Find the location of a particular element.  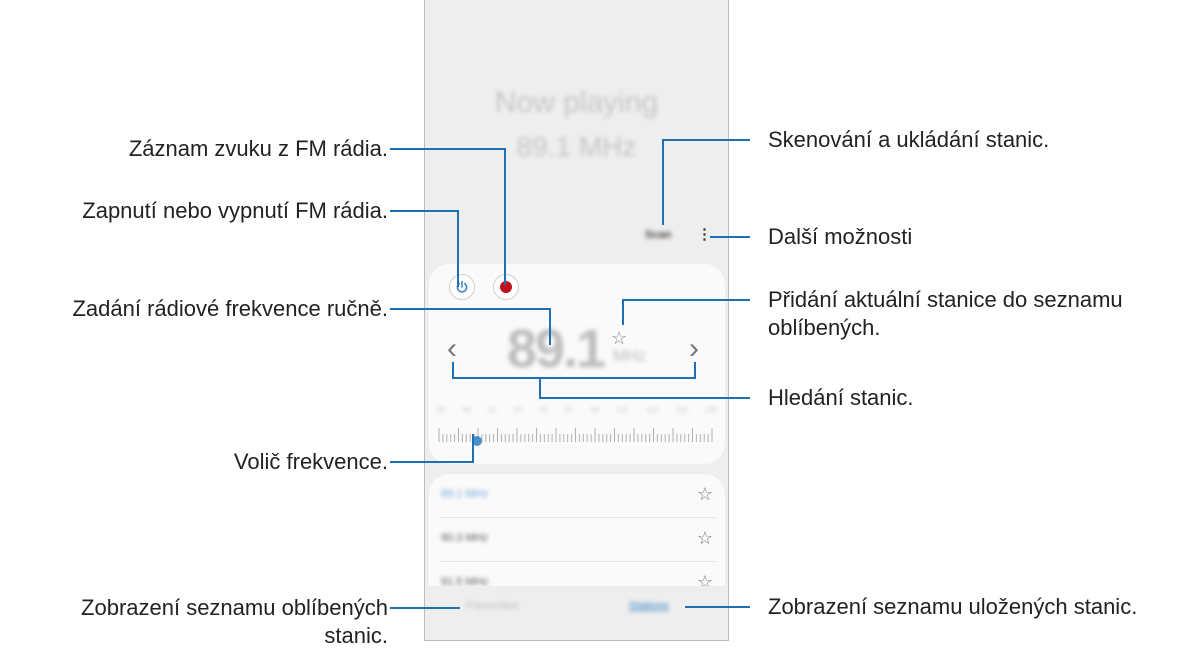

callout-saved: Zobrazení seznamu uložených stanic. is located at coordinates (953, 606).